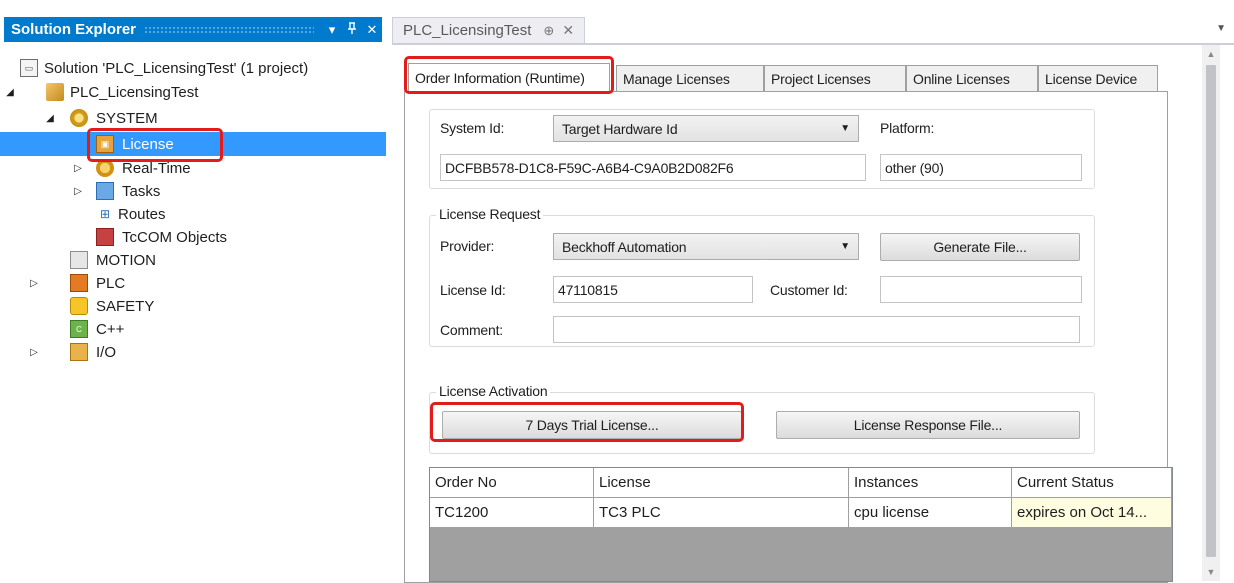 The image size is (1234, 583). What do you see at coordinates (809, 290) in the screenshot?
I see `customer-id-label: Customer Id:` at bounding box center [809, 290].